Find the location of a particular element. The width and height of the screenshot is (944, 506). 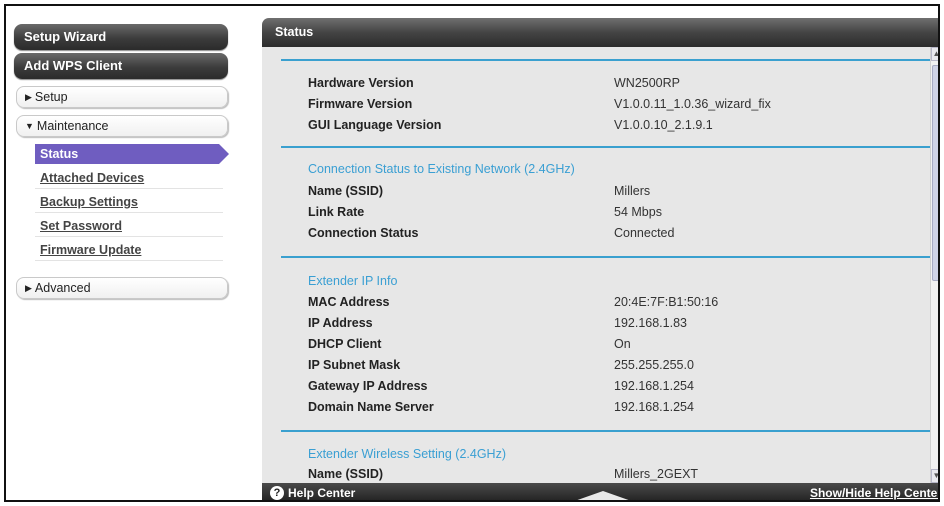

setup-wizard-label: Setup Wizard is located at coordinates (65, 36).